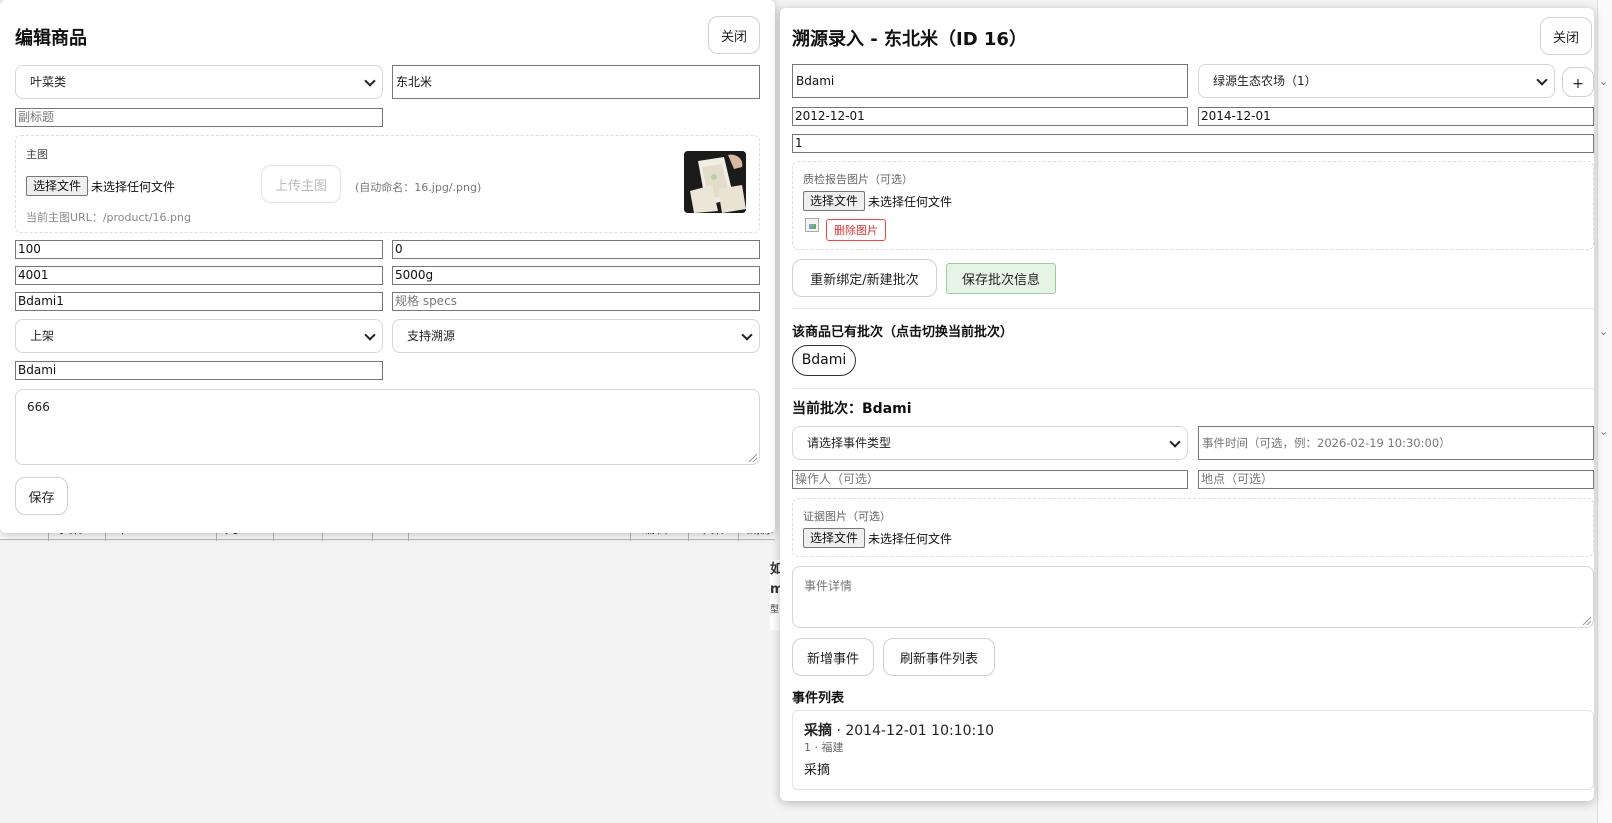 The height and width of the screenshot is (823, 1612). Describe the element at coordinates (864, 278) in the screenshot. I see `rebind-batch-button: 重新绑定/新建批次` at that location.